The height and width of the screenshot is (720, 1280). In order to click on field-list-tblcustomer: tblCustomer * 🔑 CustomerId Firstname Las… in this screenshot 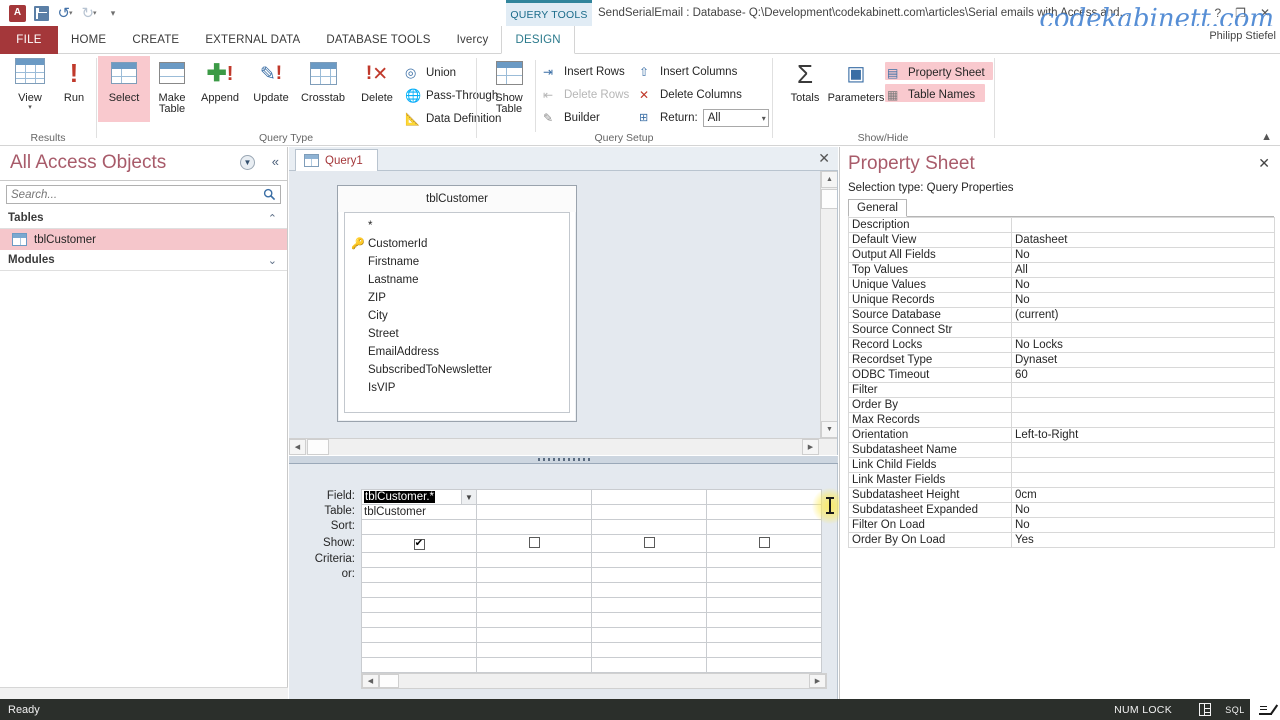, I will do `click(457, 303)`.